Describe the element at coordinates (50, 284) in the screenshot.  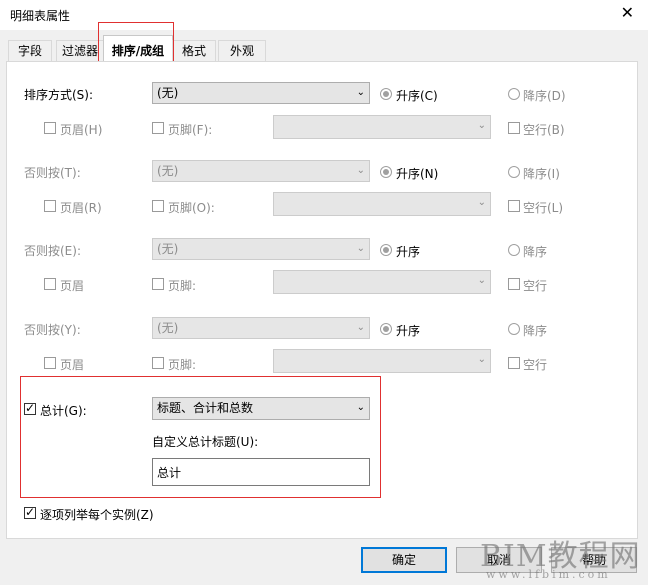
I see `then-by-2-header-checkbox` at that location.